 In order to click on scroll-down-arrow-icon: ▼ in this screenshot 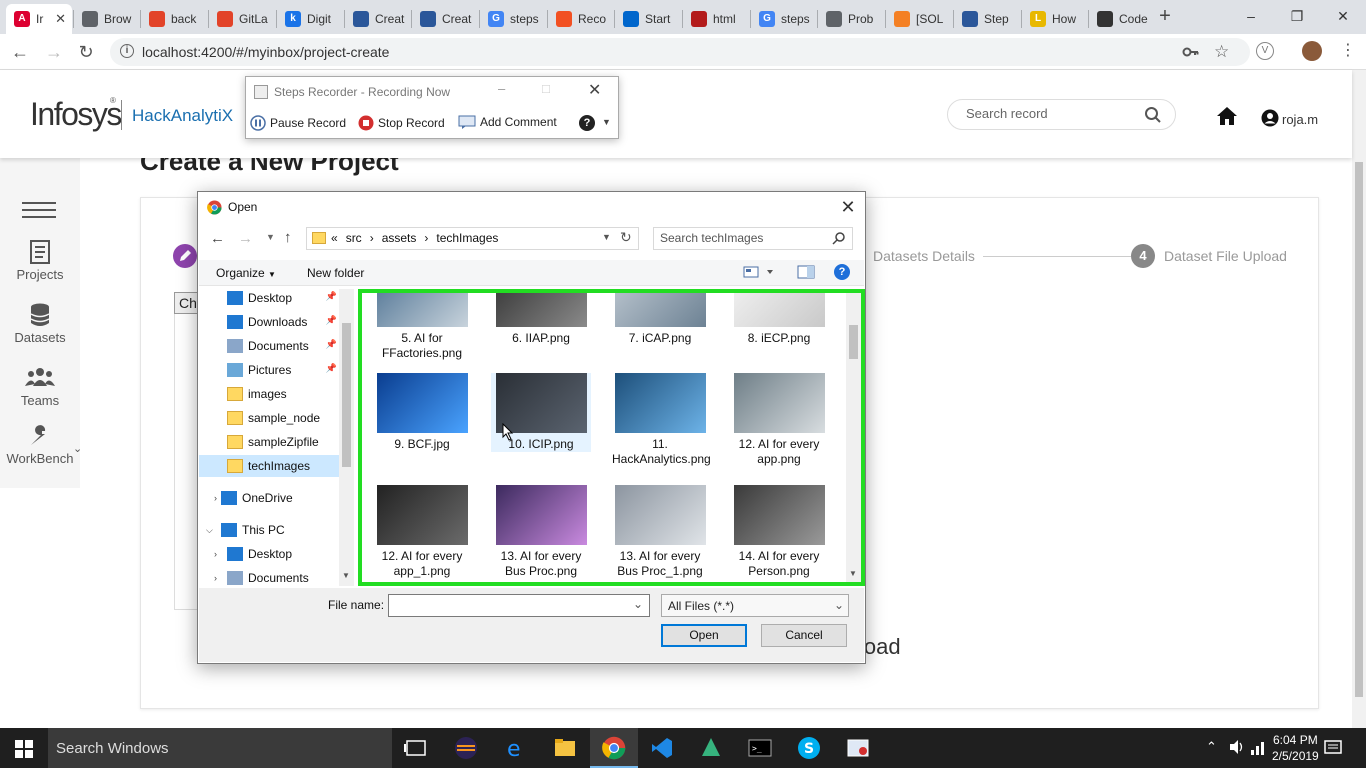, I will do `click(346, 575)`.